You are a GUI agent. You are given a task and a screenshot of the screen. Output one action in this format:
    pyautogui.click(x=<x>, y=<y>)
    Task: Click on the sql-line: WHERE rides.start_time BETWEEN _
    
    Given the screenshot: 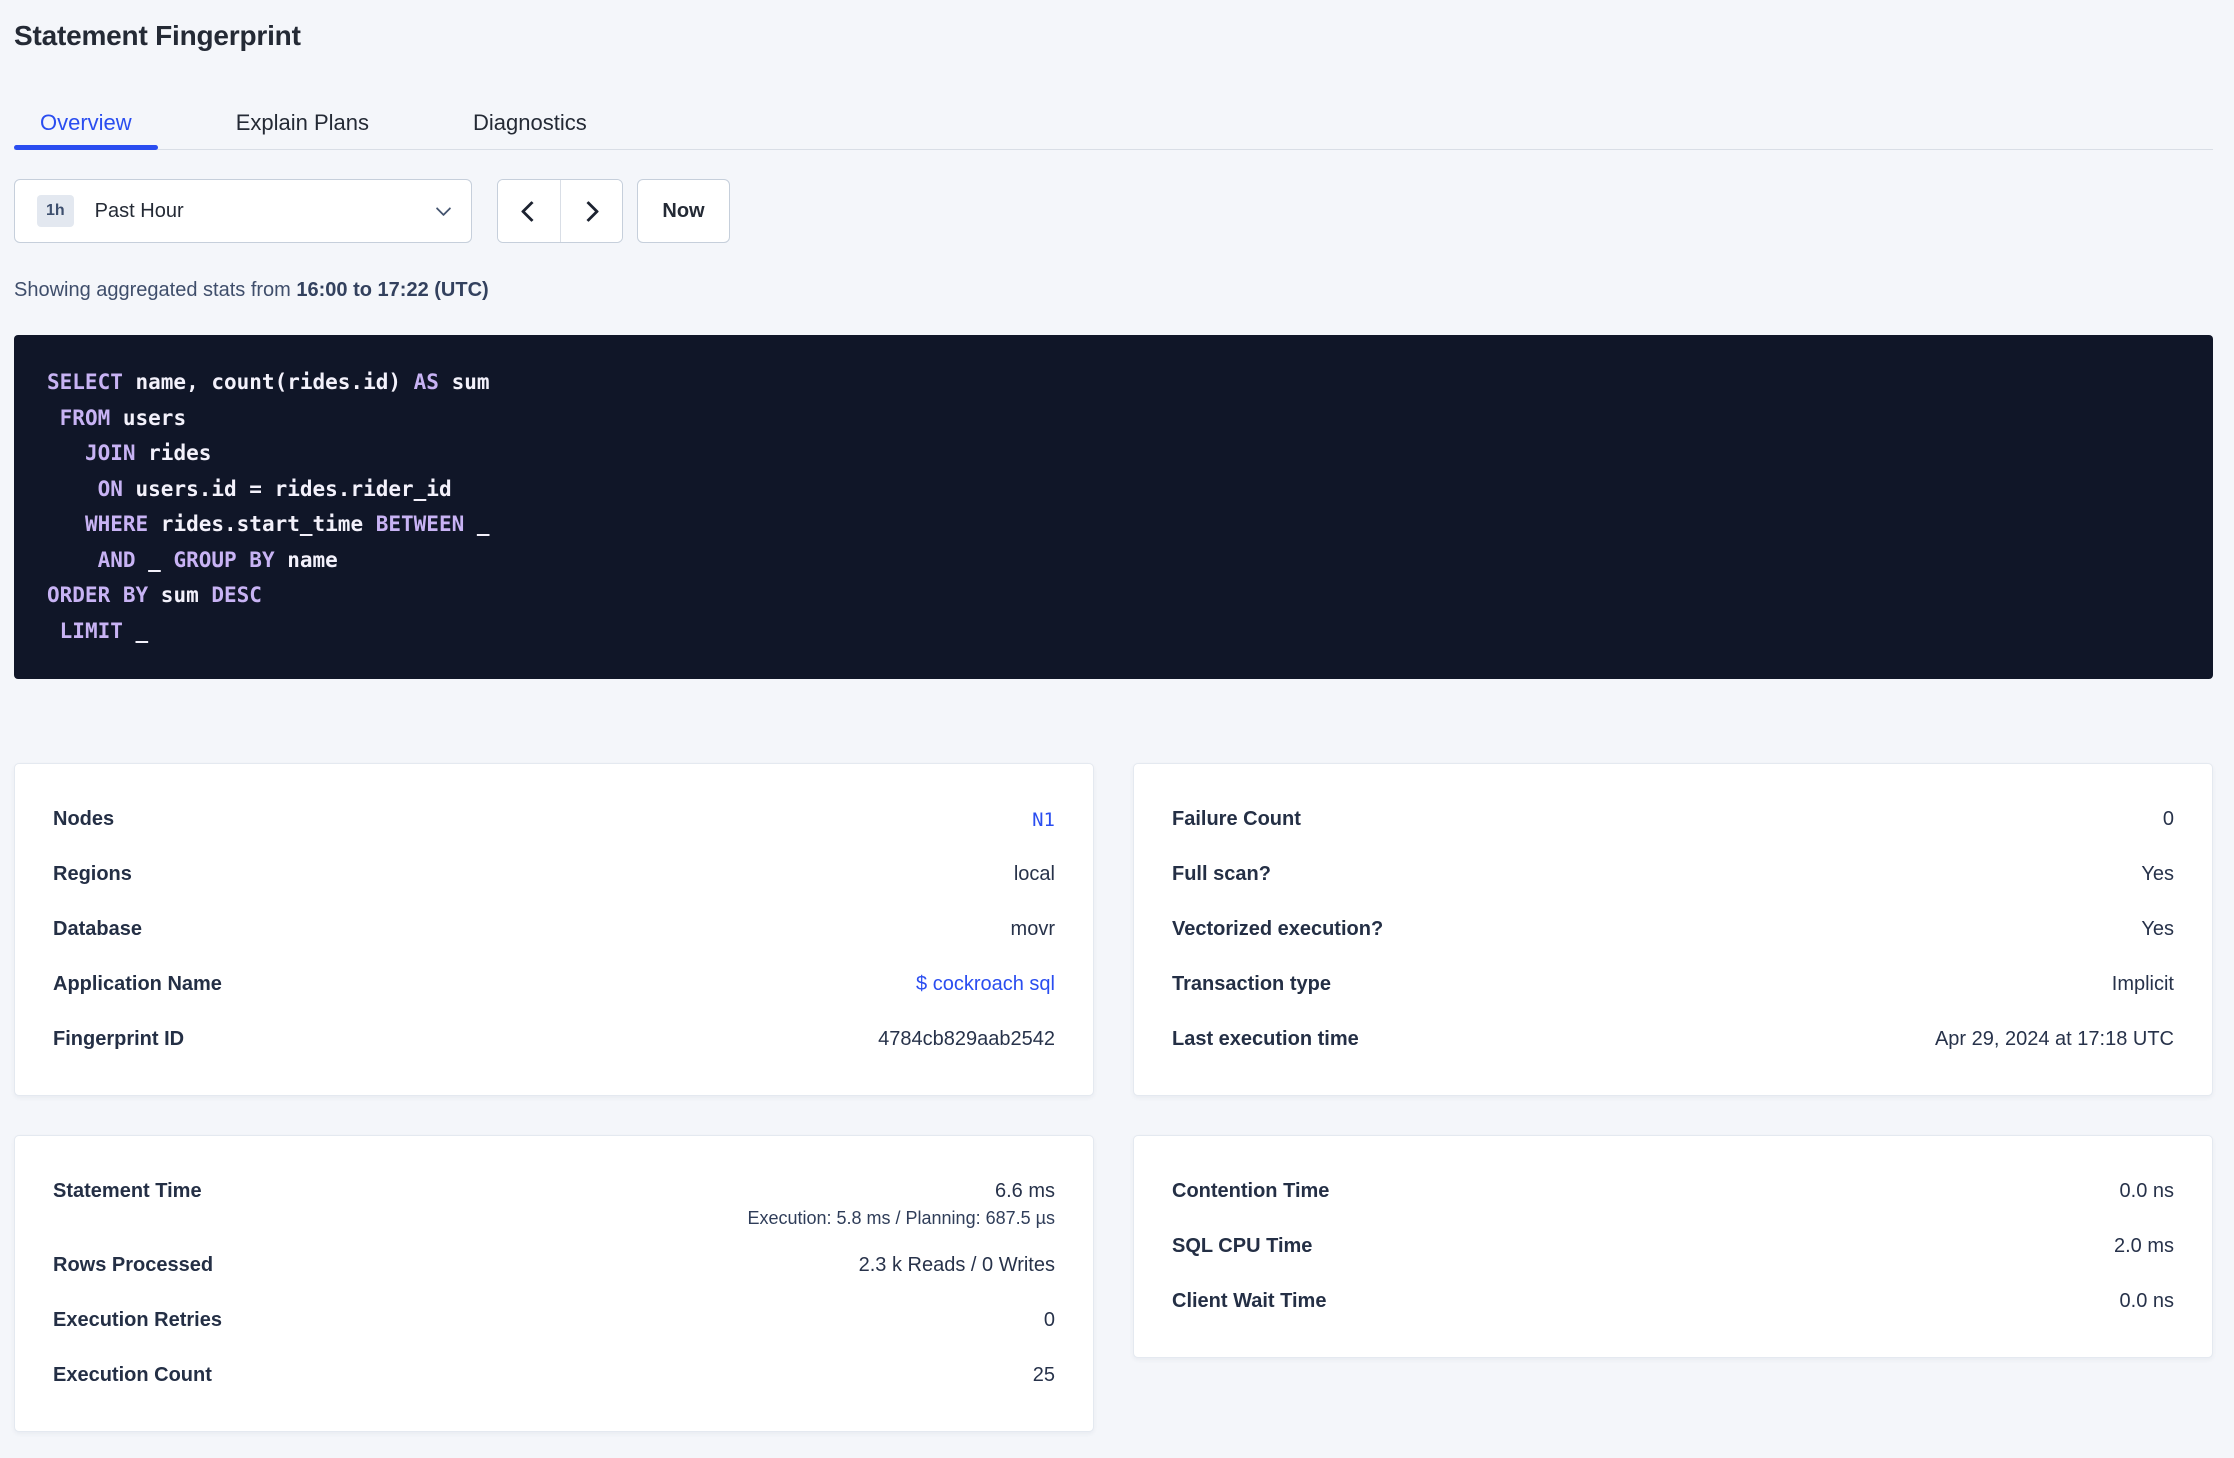 What is the action you would take?
    pyautogui.click(x=1113, y=525)
    